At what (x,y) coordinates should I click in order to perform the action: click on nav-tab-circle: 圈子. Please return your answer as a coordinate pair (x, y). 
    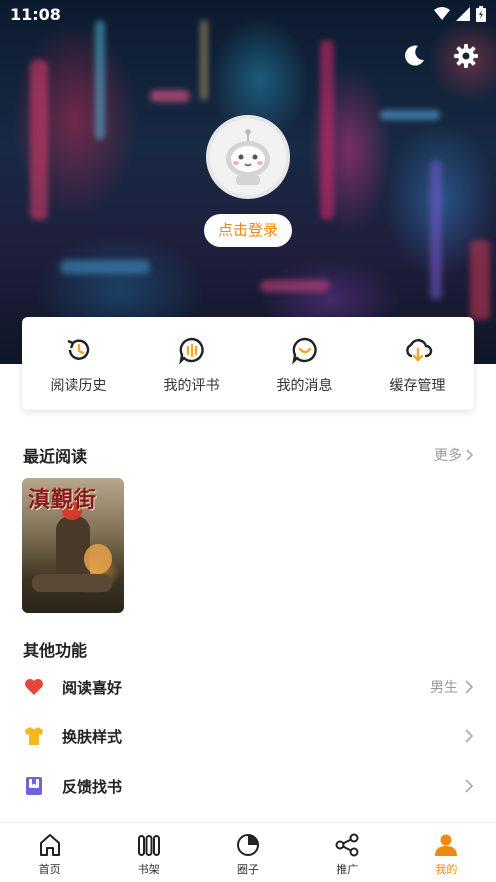
    Looking at the image, I should click on (247, 852).